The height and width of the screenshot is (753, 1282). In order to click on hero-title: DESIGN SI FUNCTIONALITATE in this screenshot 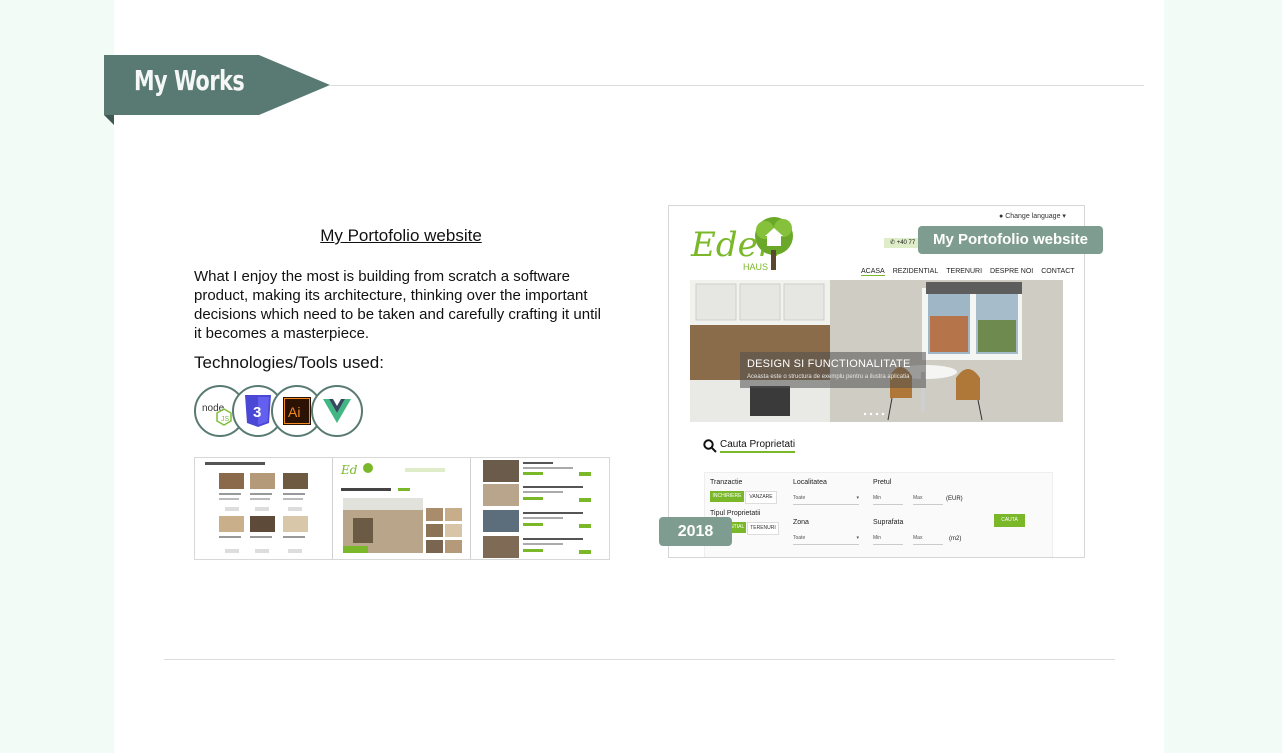, I will do `click(829, 364)`.